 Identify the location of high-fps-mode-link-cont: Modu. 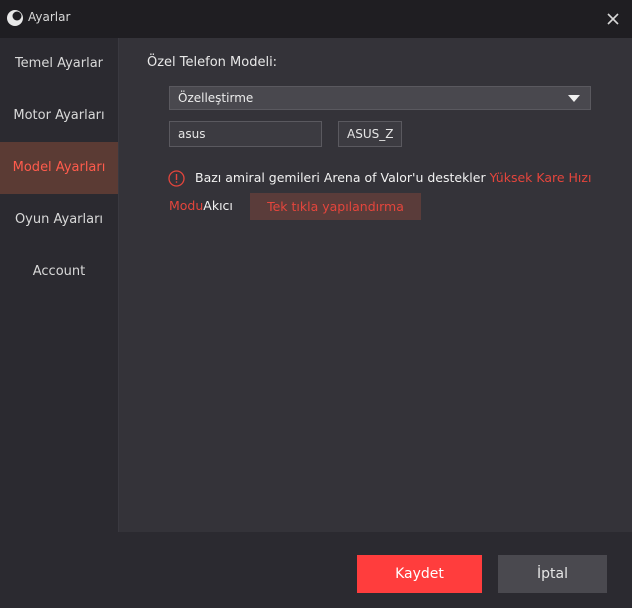
(186, 205).